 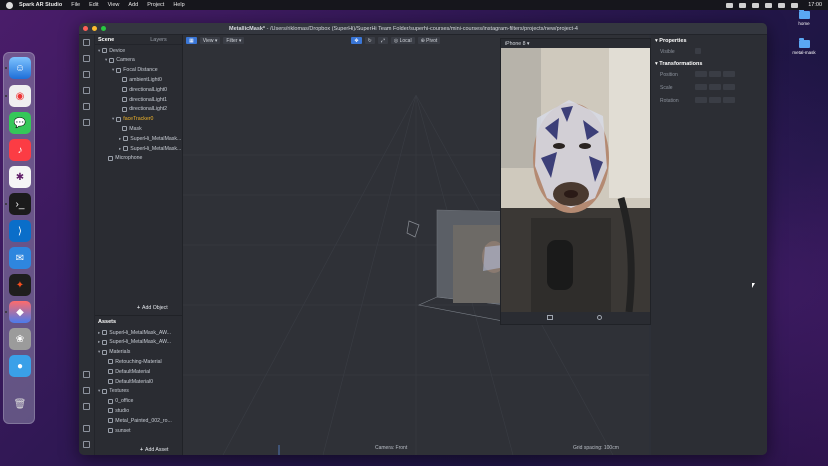 What do you see at coordinates (769, 5) in the screenshot?
I see `battery-icon` at bounding box center [769, 5].